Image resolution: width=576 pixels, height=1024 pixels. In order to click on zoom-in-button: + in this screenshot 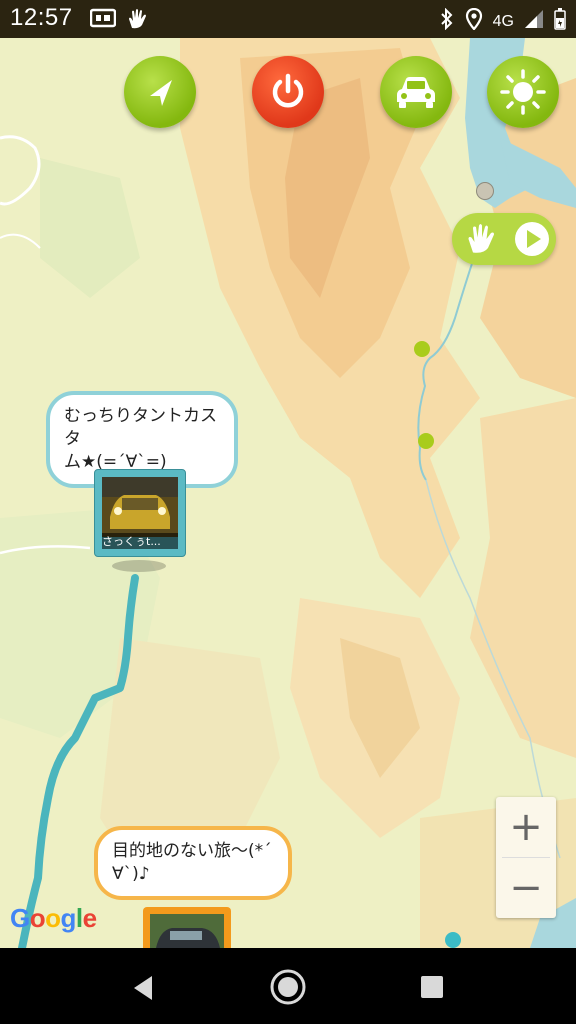, I will do `click(526, 827)`.